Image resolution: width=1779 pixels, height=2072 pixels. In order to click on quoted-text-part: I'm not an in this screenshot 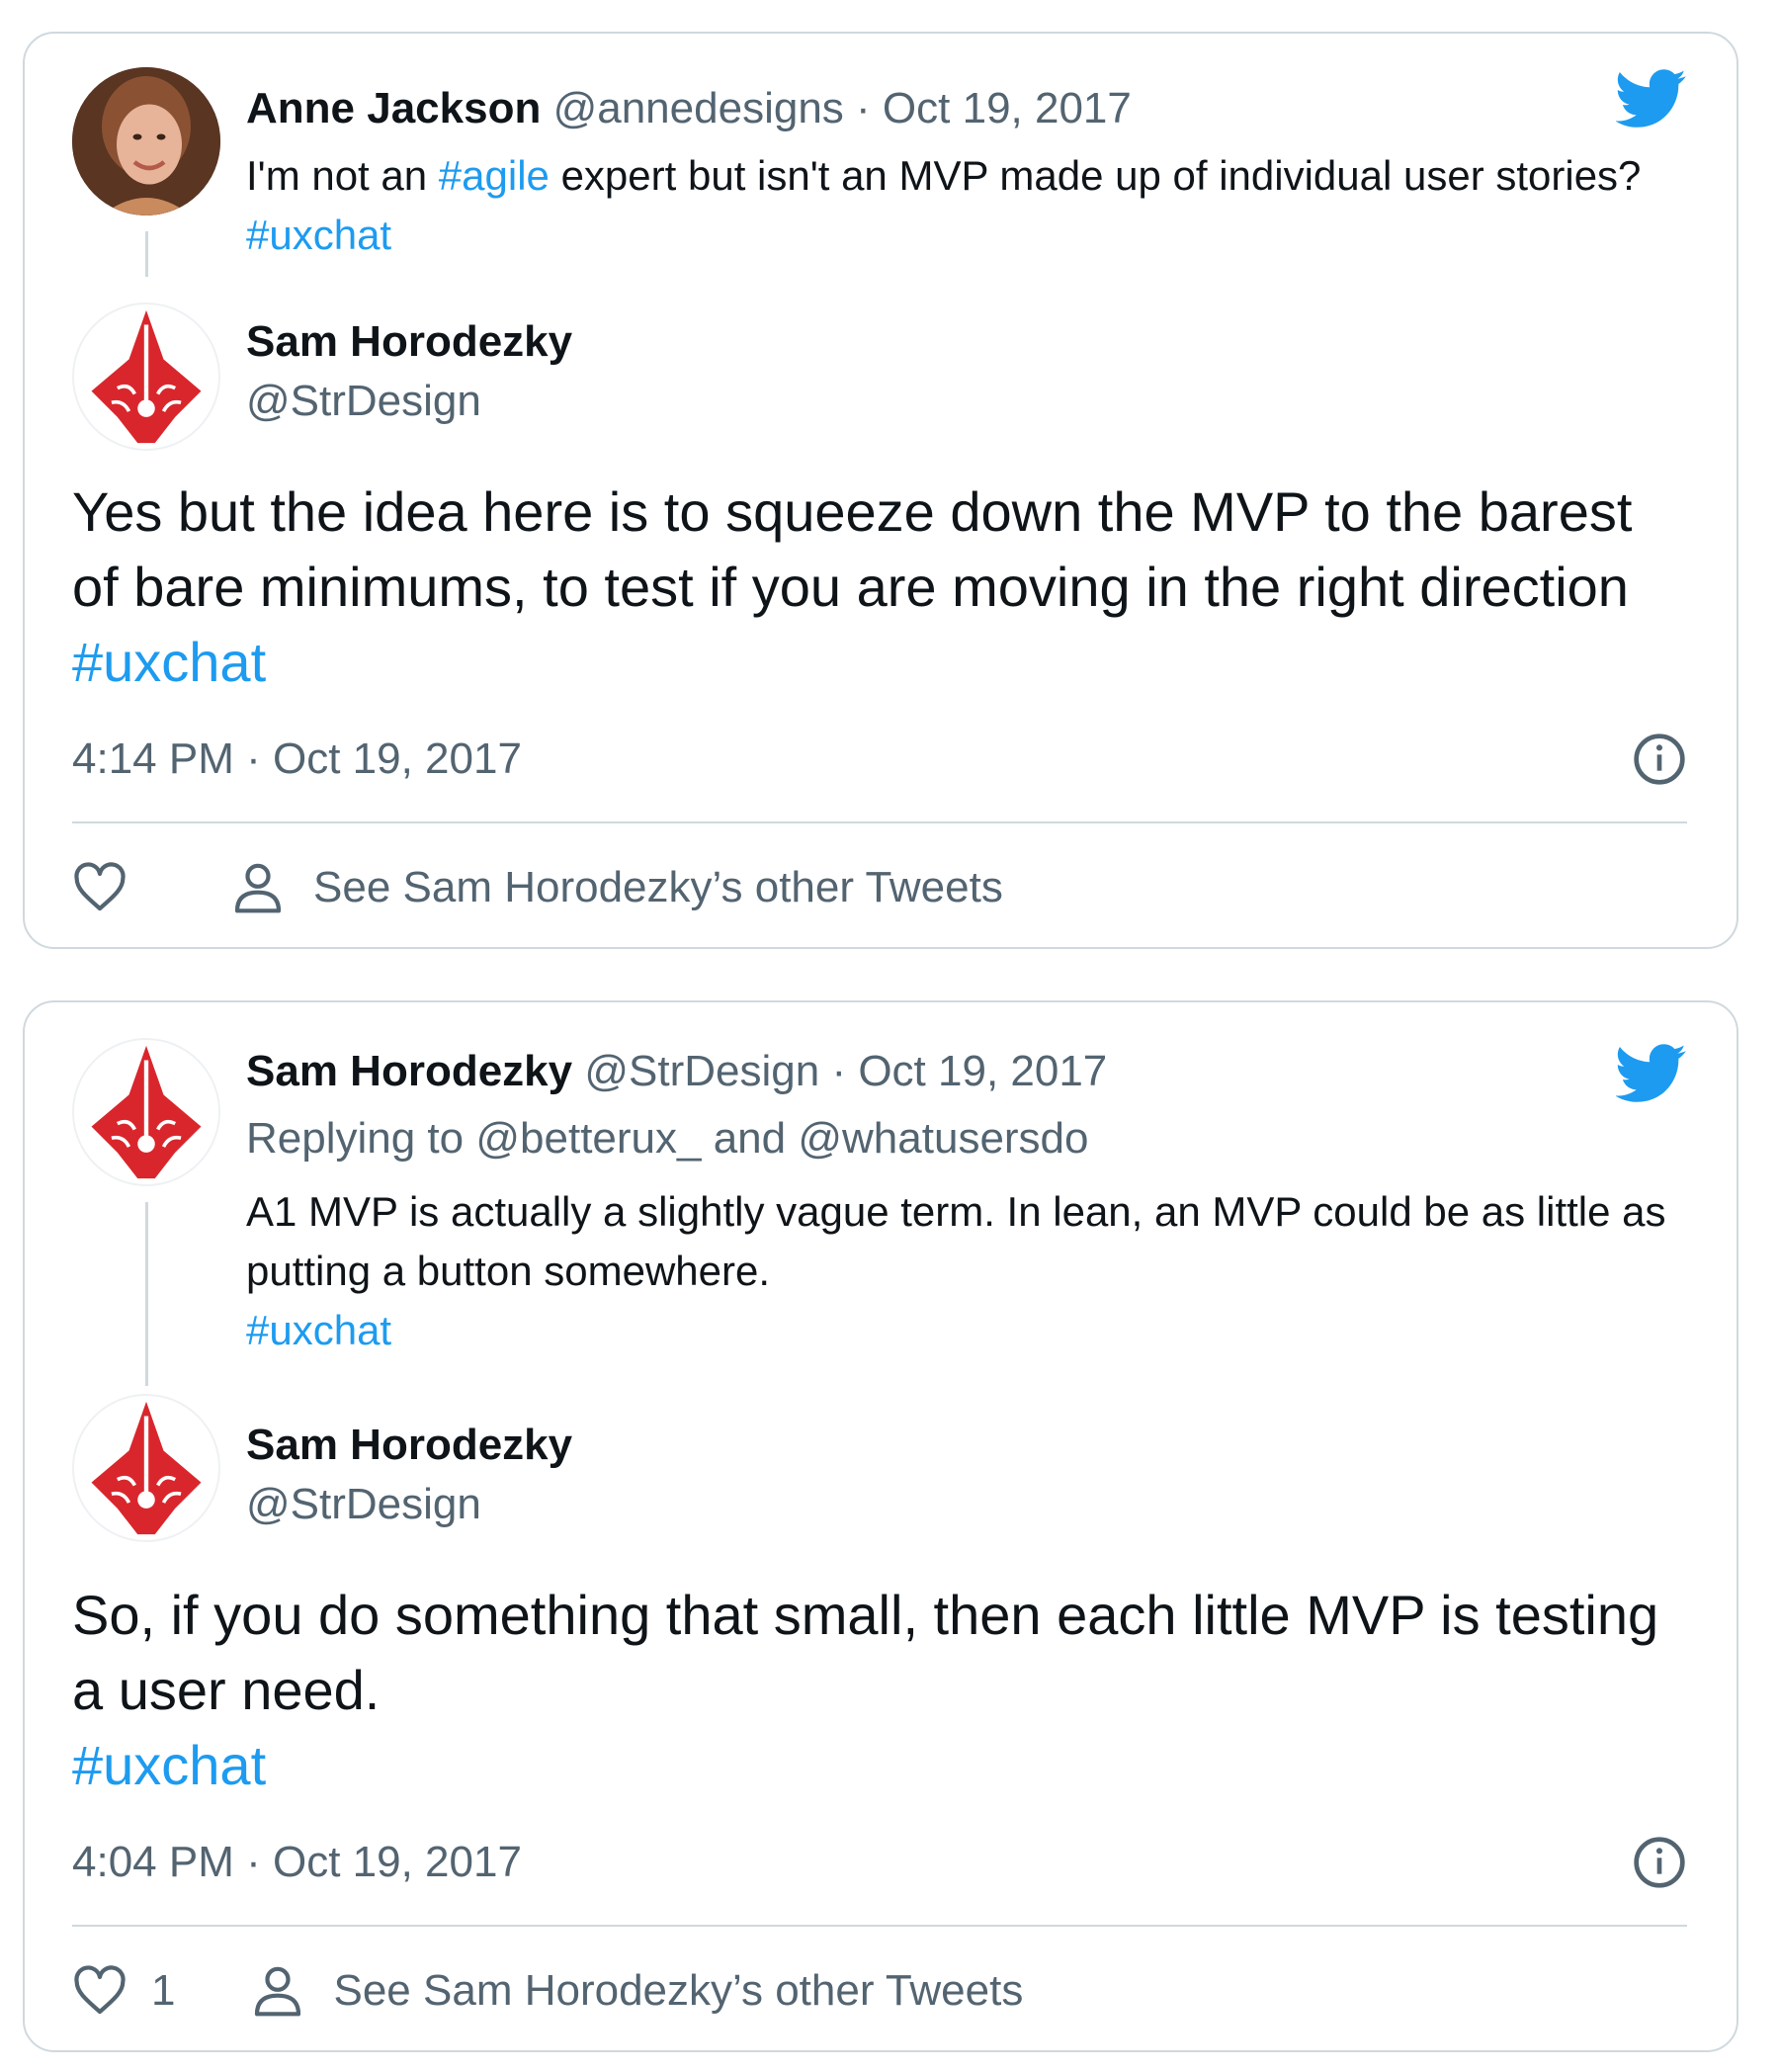, I will do `click(342, 175)`.